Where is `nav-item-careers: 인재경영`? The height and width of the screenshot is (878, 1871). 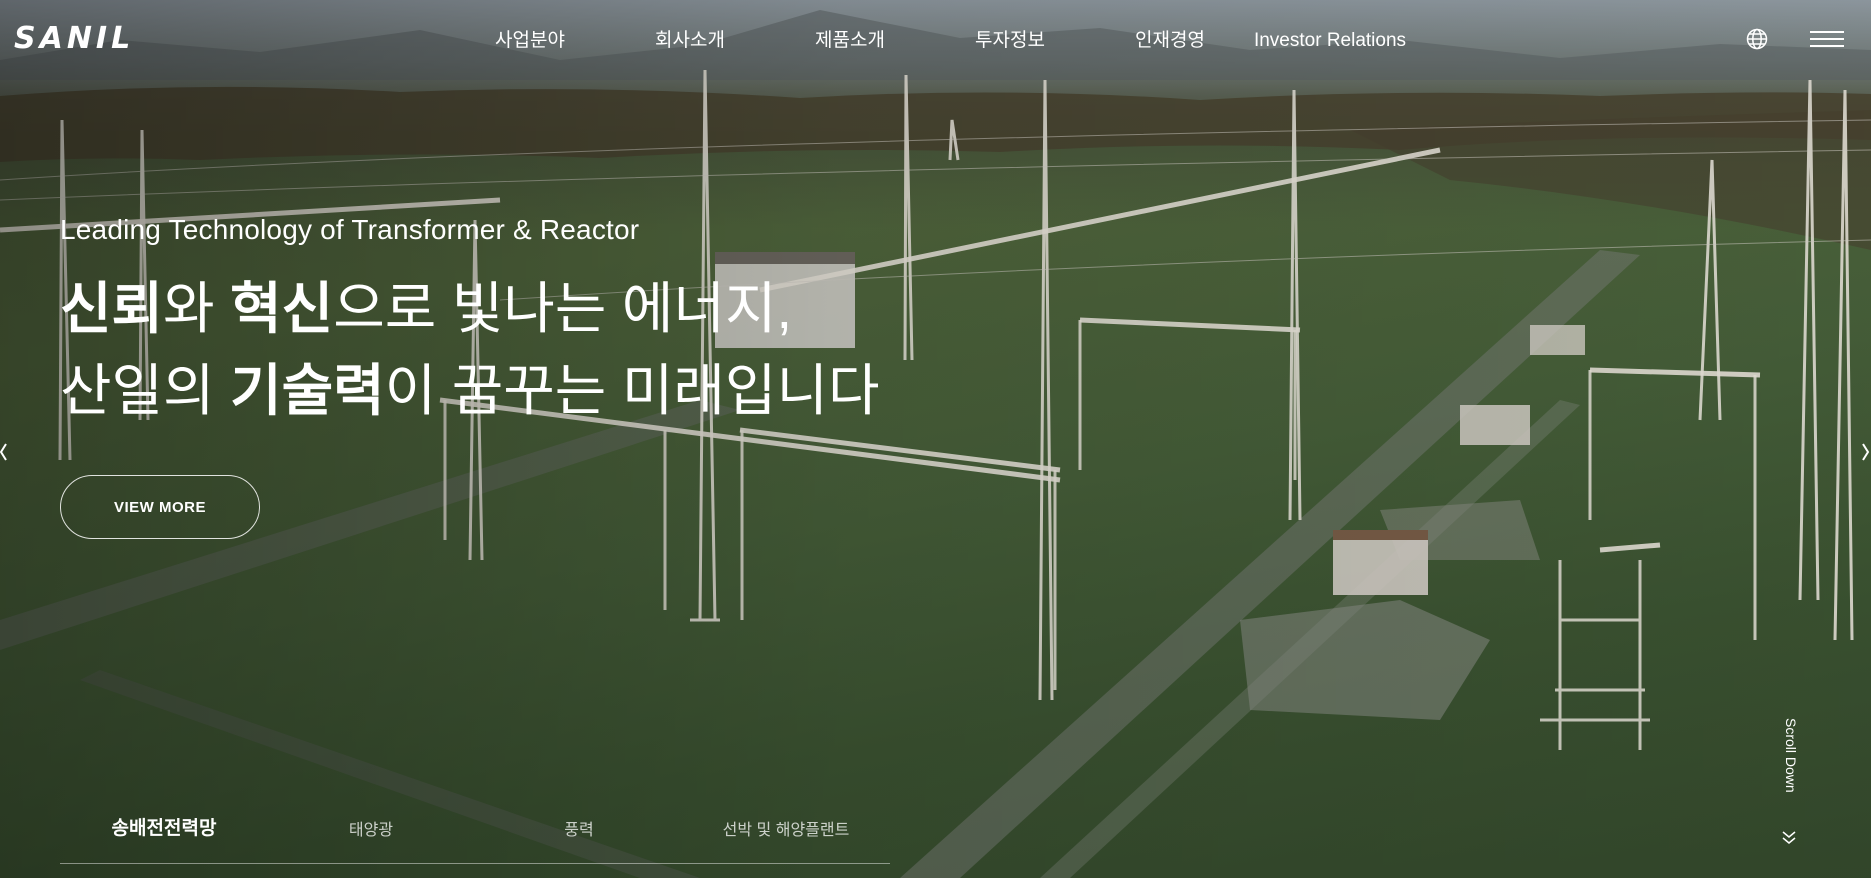 nav-item-careers: 인재경영 is located at coordinates (1170, 41).